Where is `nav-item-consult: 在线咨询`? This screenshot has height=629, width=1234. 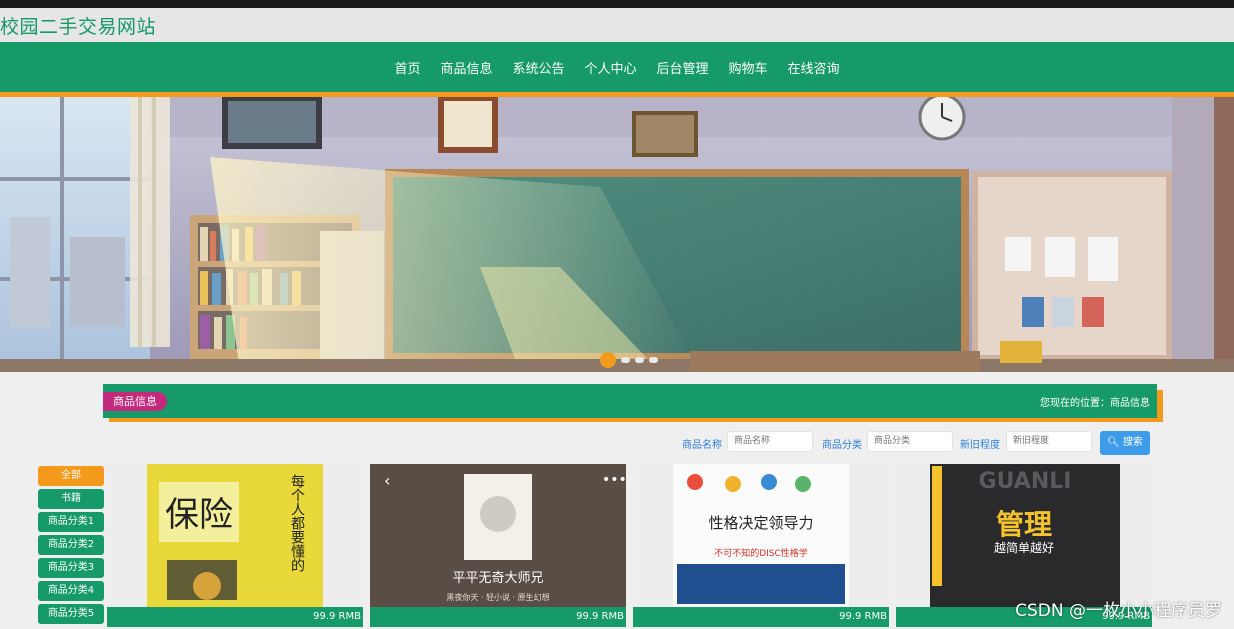 nav-item-consult: 在线咨询 is located at coordinates (814, 67).